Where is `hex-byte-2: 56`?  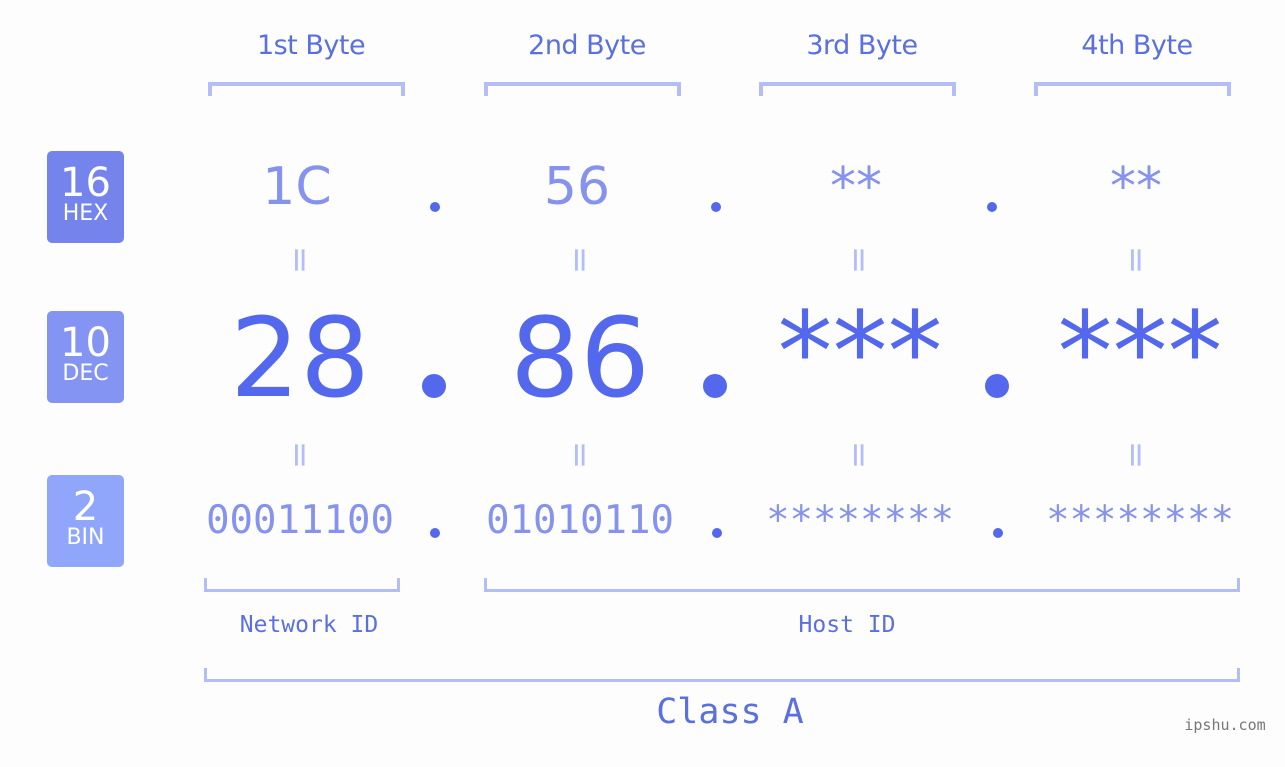 hex-byte-2: 56 is located at coordinates (577, 187).